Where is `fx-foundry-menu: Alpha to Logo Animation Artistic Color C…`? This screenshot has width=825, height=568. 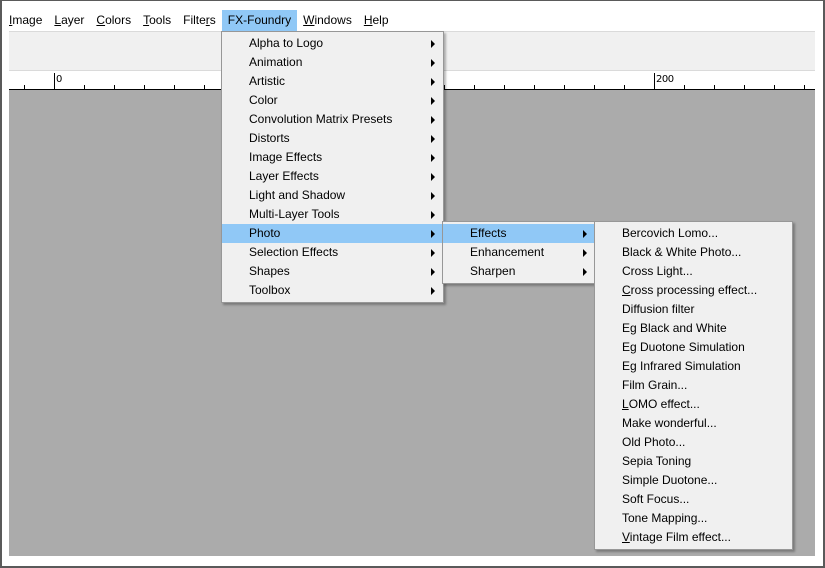
fx-foundry-menu: Alpha to Logo Animation Artistic Color C… is located at coordinates (332, 167).